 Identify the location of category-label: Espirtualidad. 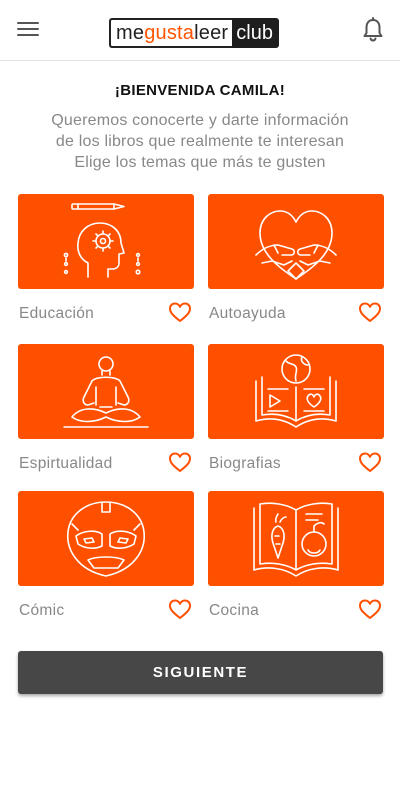
(66, 463).